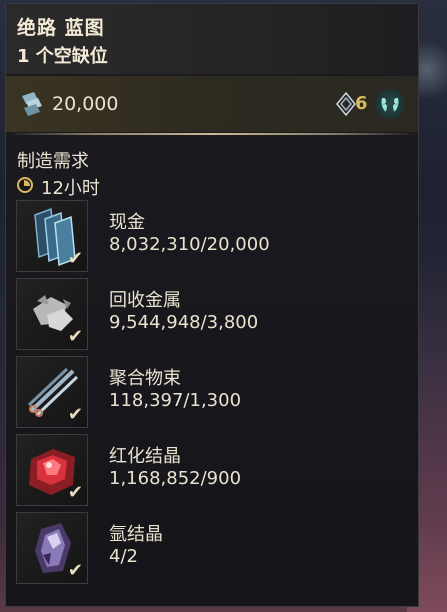  What do you see at coordinates (136, 534) in the screenshot?
I see `item-name: 氩结晶` at bounding box center [136, 534].